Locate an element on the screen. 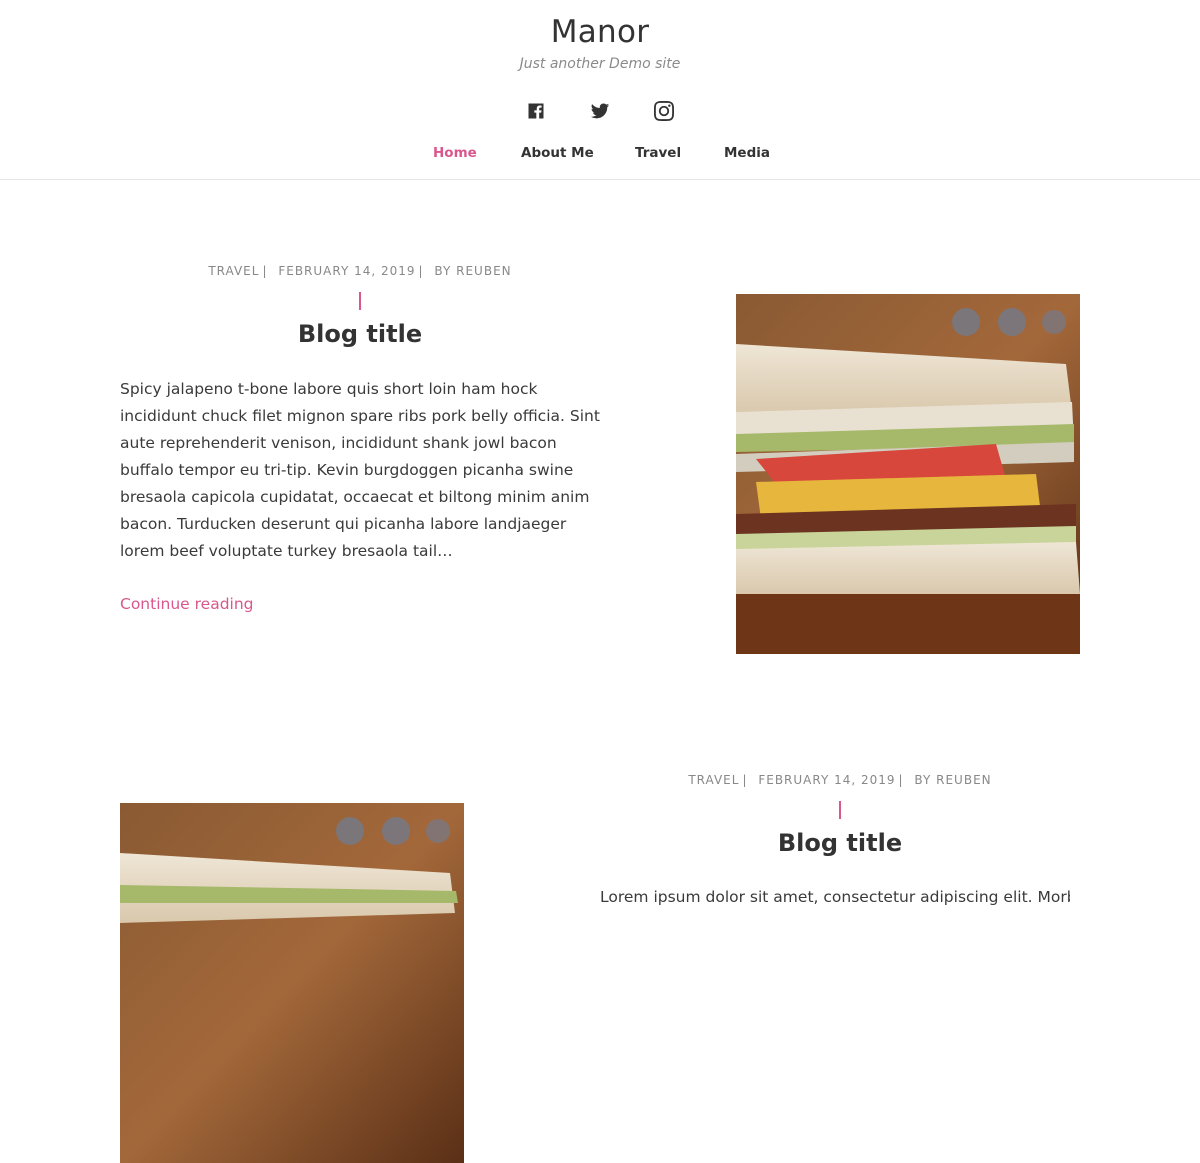 The height and width of the screenshot is (1163, 1200). facebook-link is located at coordinates (536, 111).